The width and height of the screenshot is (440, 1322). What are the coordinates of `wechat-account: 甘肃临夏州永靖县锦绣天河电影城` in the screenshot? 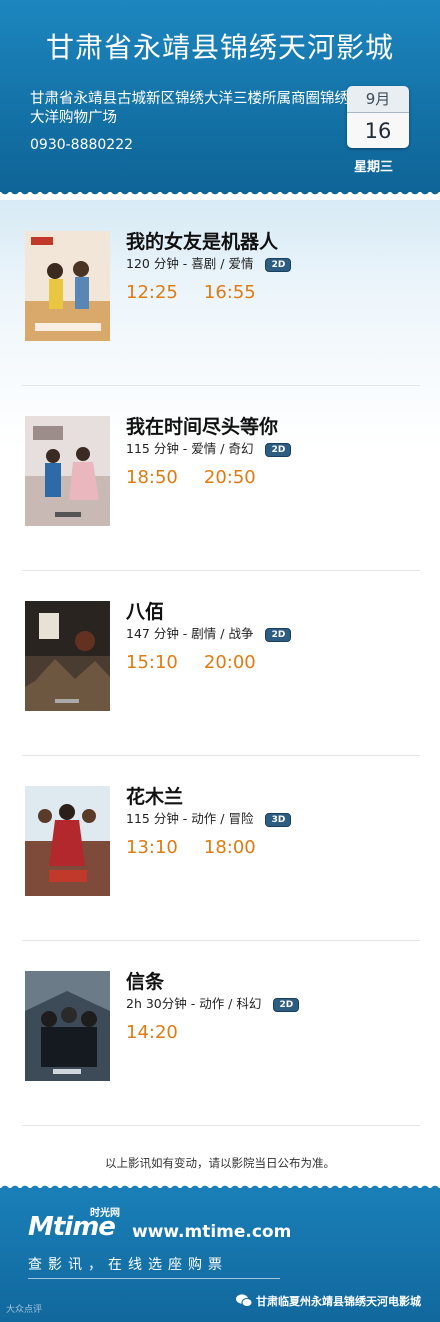 It's located at (328, 1301).